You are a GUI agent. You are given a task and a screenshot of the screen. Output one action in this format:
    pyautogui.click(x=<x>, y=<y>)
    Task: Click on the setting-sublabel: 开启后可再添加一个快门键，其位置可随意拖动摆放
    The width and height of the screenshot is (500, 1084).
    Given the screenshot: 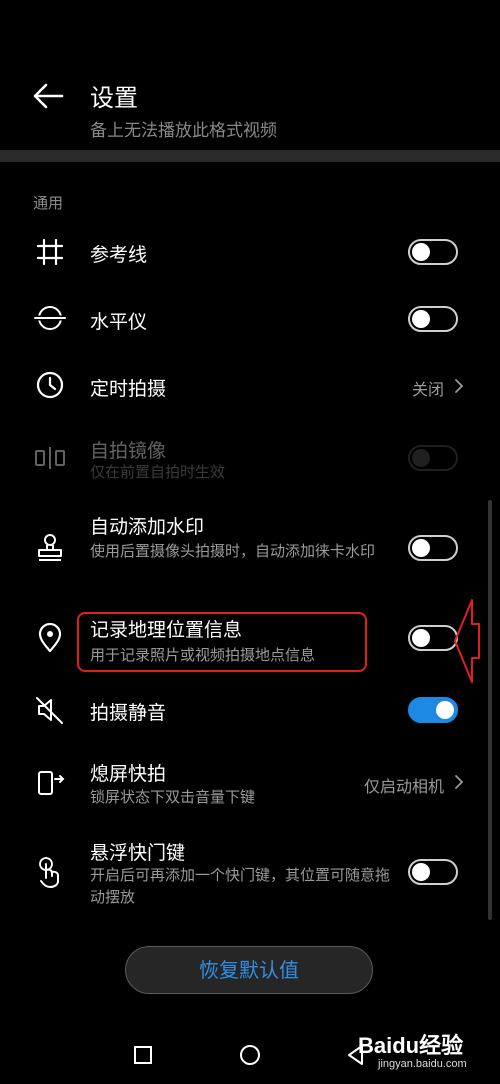 What is the action you would take?
    pyautogui.click(x=240, y=886)
    